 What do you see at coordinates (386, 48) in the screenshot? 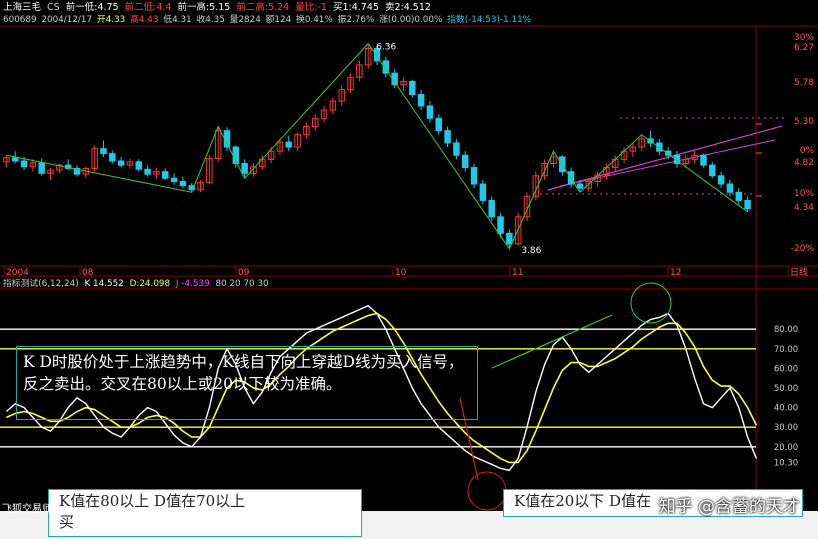
I see `price-high-mark: 6.36` at bounding box center [386, 48].